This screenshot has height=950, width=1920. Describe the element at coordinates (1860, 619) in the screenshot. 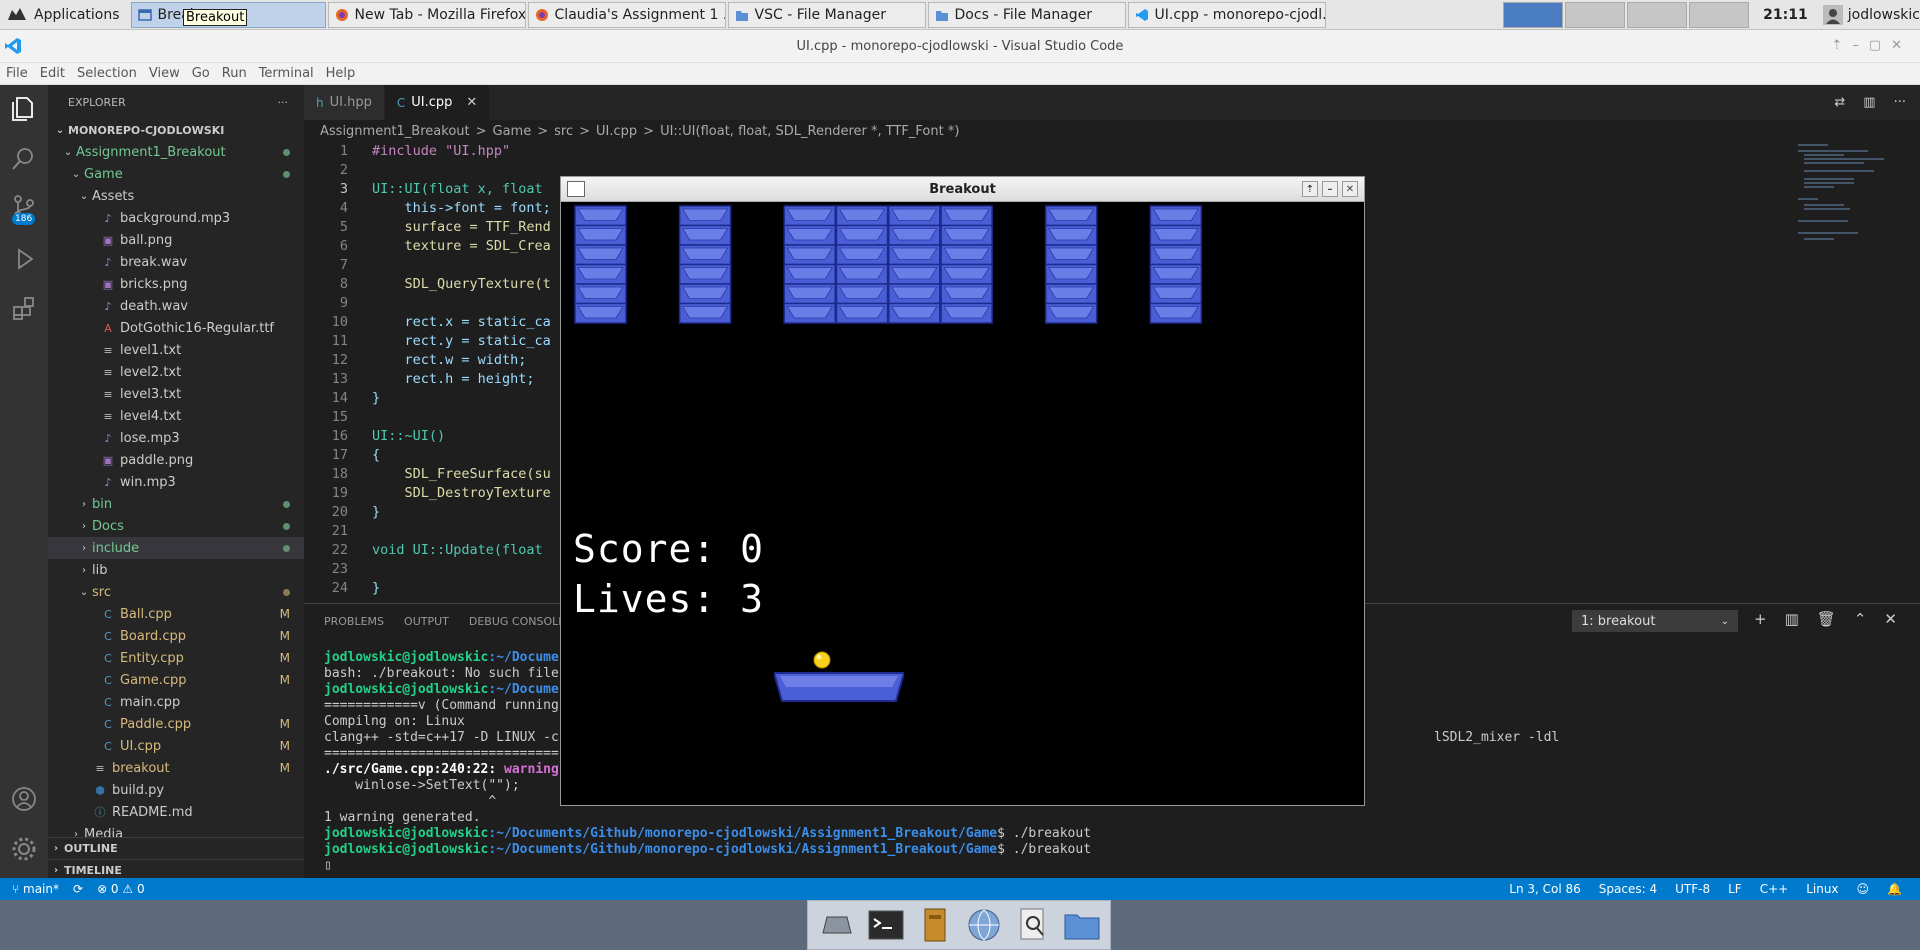

I see `maximize-panel-icon: ⌃` at that location.